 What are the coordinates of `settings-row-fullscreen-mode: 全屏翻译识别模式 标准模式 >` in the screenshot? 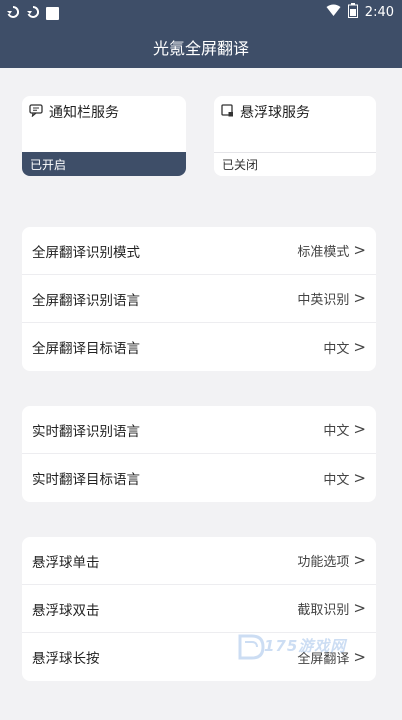 It's located at (199, 251).